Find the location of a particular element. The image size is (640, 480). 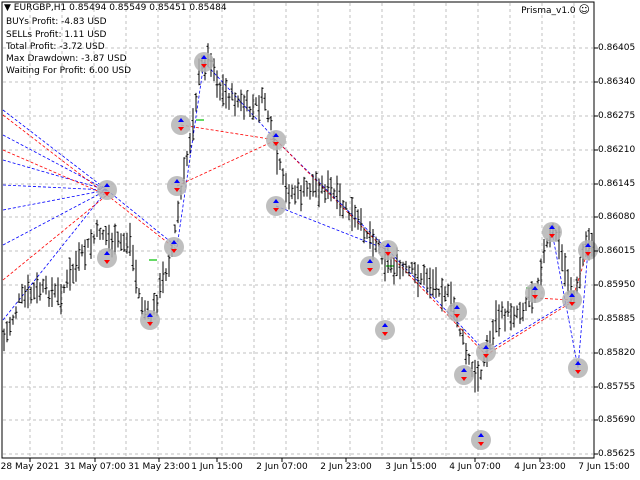

sells-profit: SELLs Profit: 1.11 USD is located at coordinates (56, 35).